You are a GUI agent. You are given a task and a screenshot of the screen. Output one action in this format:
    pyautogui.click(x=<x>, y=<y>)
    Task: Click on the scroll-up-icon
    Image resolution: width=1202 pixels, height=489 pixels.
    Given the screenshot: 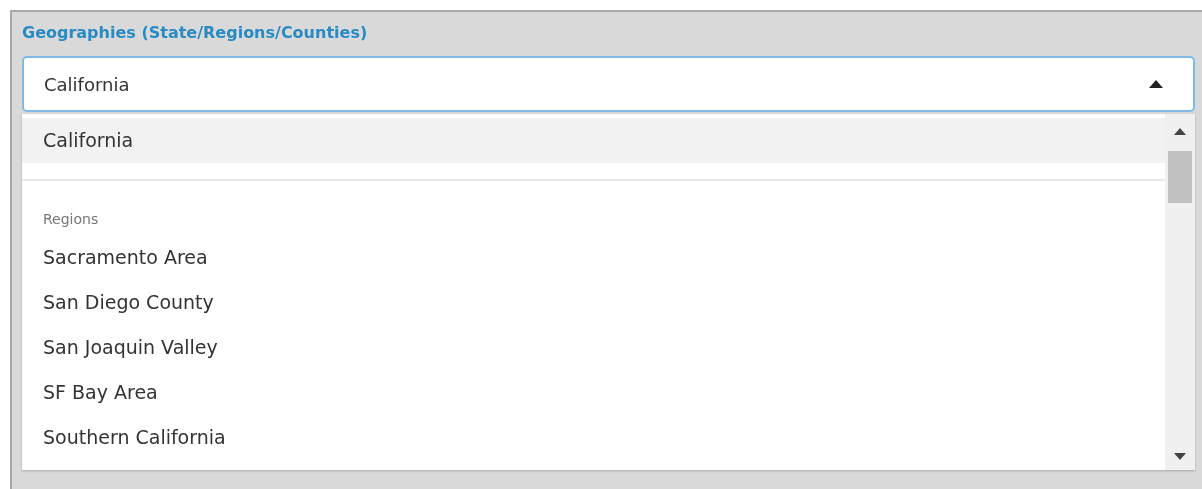 What is the action you would take?
    pyautogui.click(x=1180, y=131)
    